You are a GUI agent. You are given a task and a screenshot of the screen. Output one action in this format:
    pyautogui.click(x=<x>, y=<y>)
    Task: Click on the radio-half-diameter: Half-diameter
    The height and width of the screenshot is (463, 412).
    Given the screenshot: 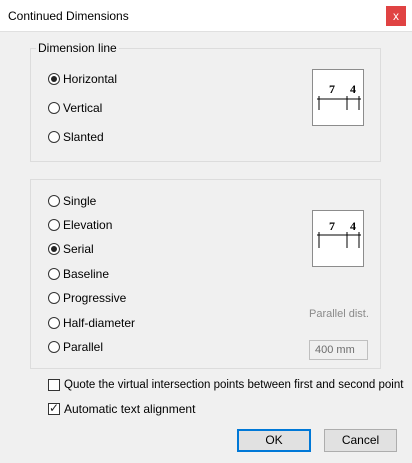 What is the action you would take?
    pyautogui.click(x=91, y=323)
    